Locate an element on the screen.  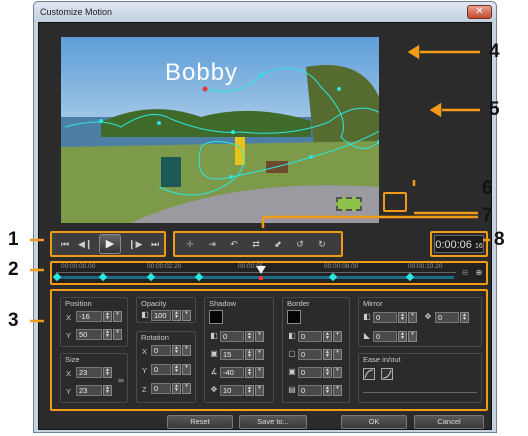
callout-6: 6 is located at coordinates (487, 188).